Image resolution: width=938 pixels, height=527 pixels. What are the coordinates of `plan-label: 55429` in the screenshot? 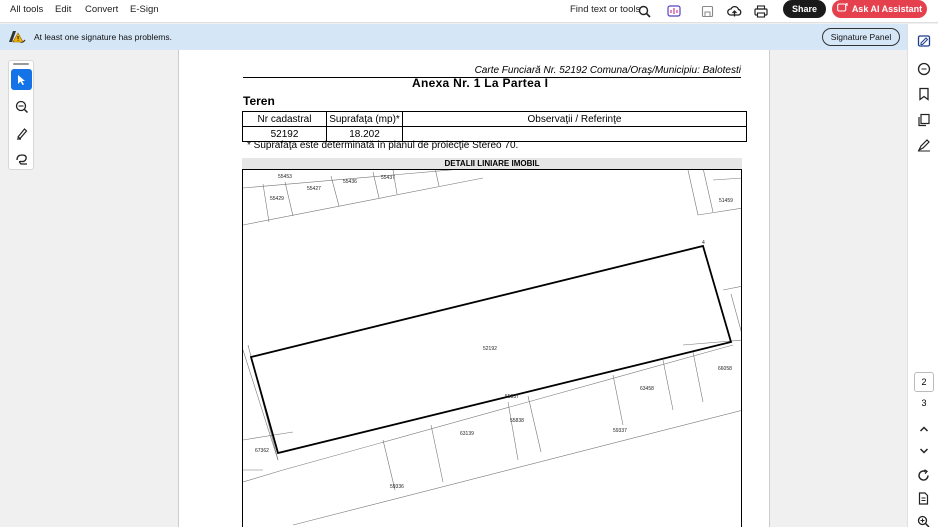 It's located at (277, 199).